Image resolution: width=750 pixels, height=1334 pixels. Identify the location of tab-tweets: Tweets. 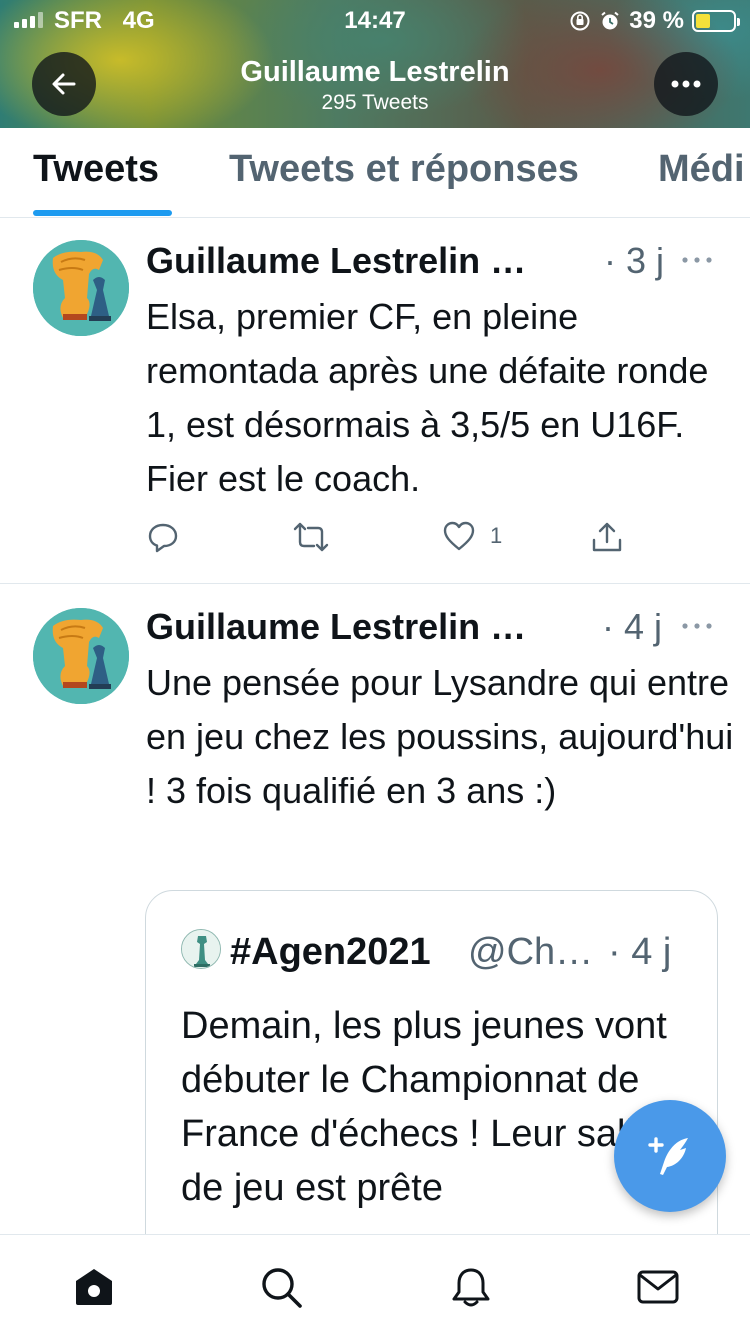
(96, 169).